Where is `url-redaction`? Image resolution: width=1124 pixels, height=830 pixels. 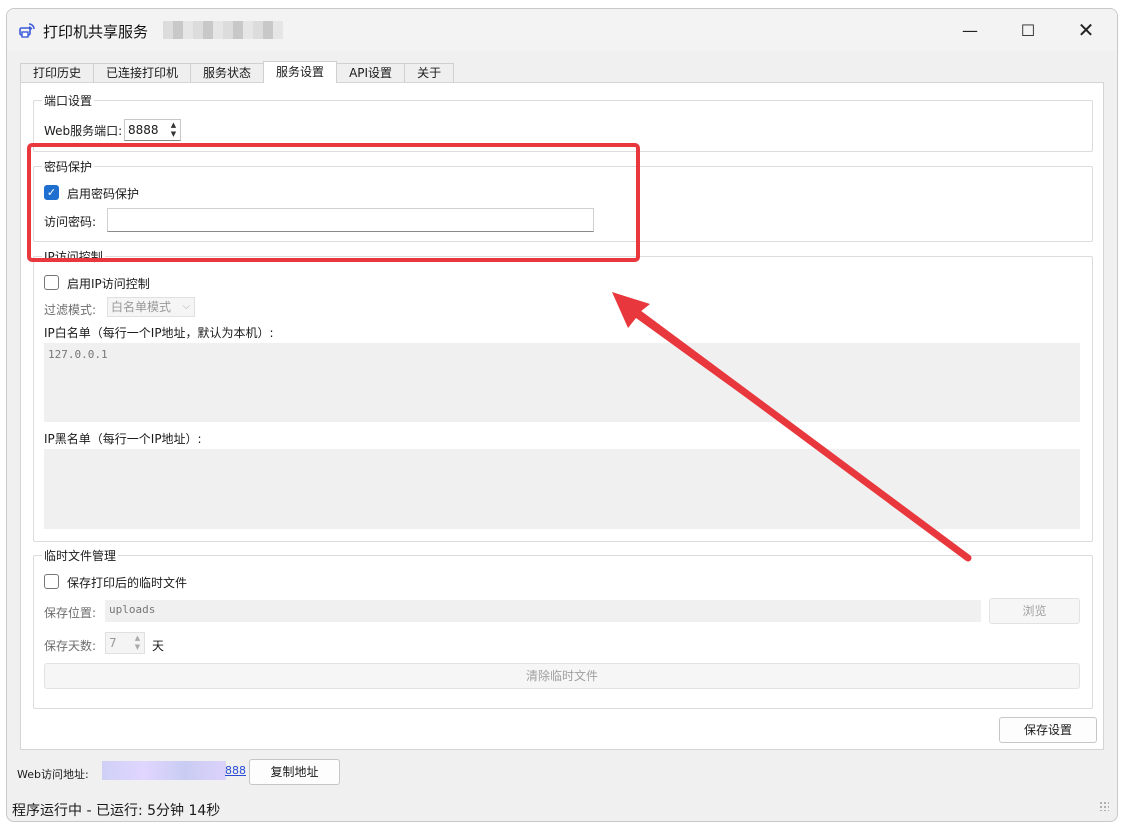 url-redaction is located at coordinates (164, 770).